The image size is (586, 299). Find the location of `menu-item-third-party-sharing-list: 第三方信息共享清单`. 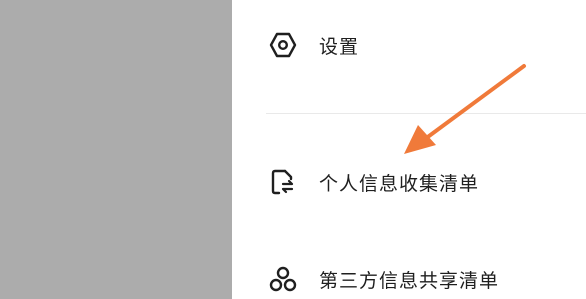

menu-item-third-party-sharing-list: 第三方信息共享清单 is located at coordinates (417, 279).